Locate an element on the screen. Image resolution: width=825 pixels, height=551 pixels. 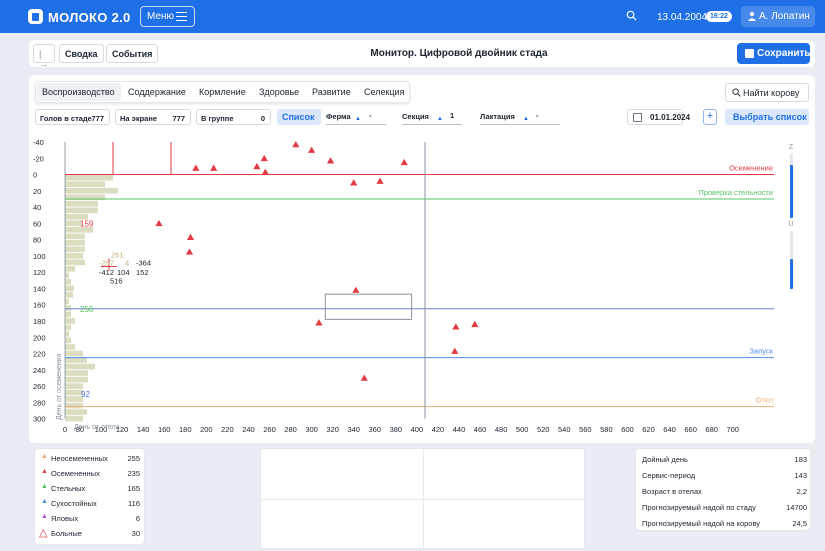
user-menu-button: А. Лопатин is located at coordinates (778, 16).